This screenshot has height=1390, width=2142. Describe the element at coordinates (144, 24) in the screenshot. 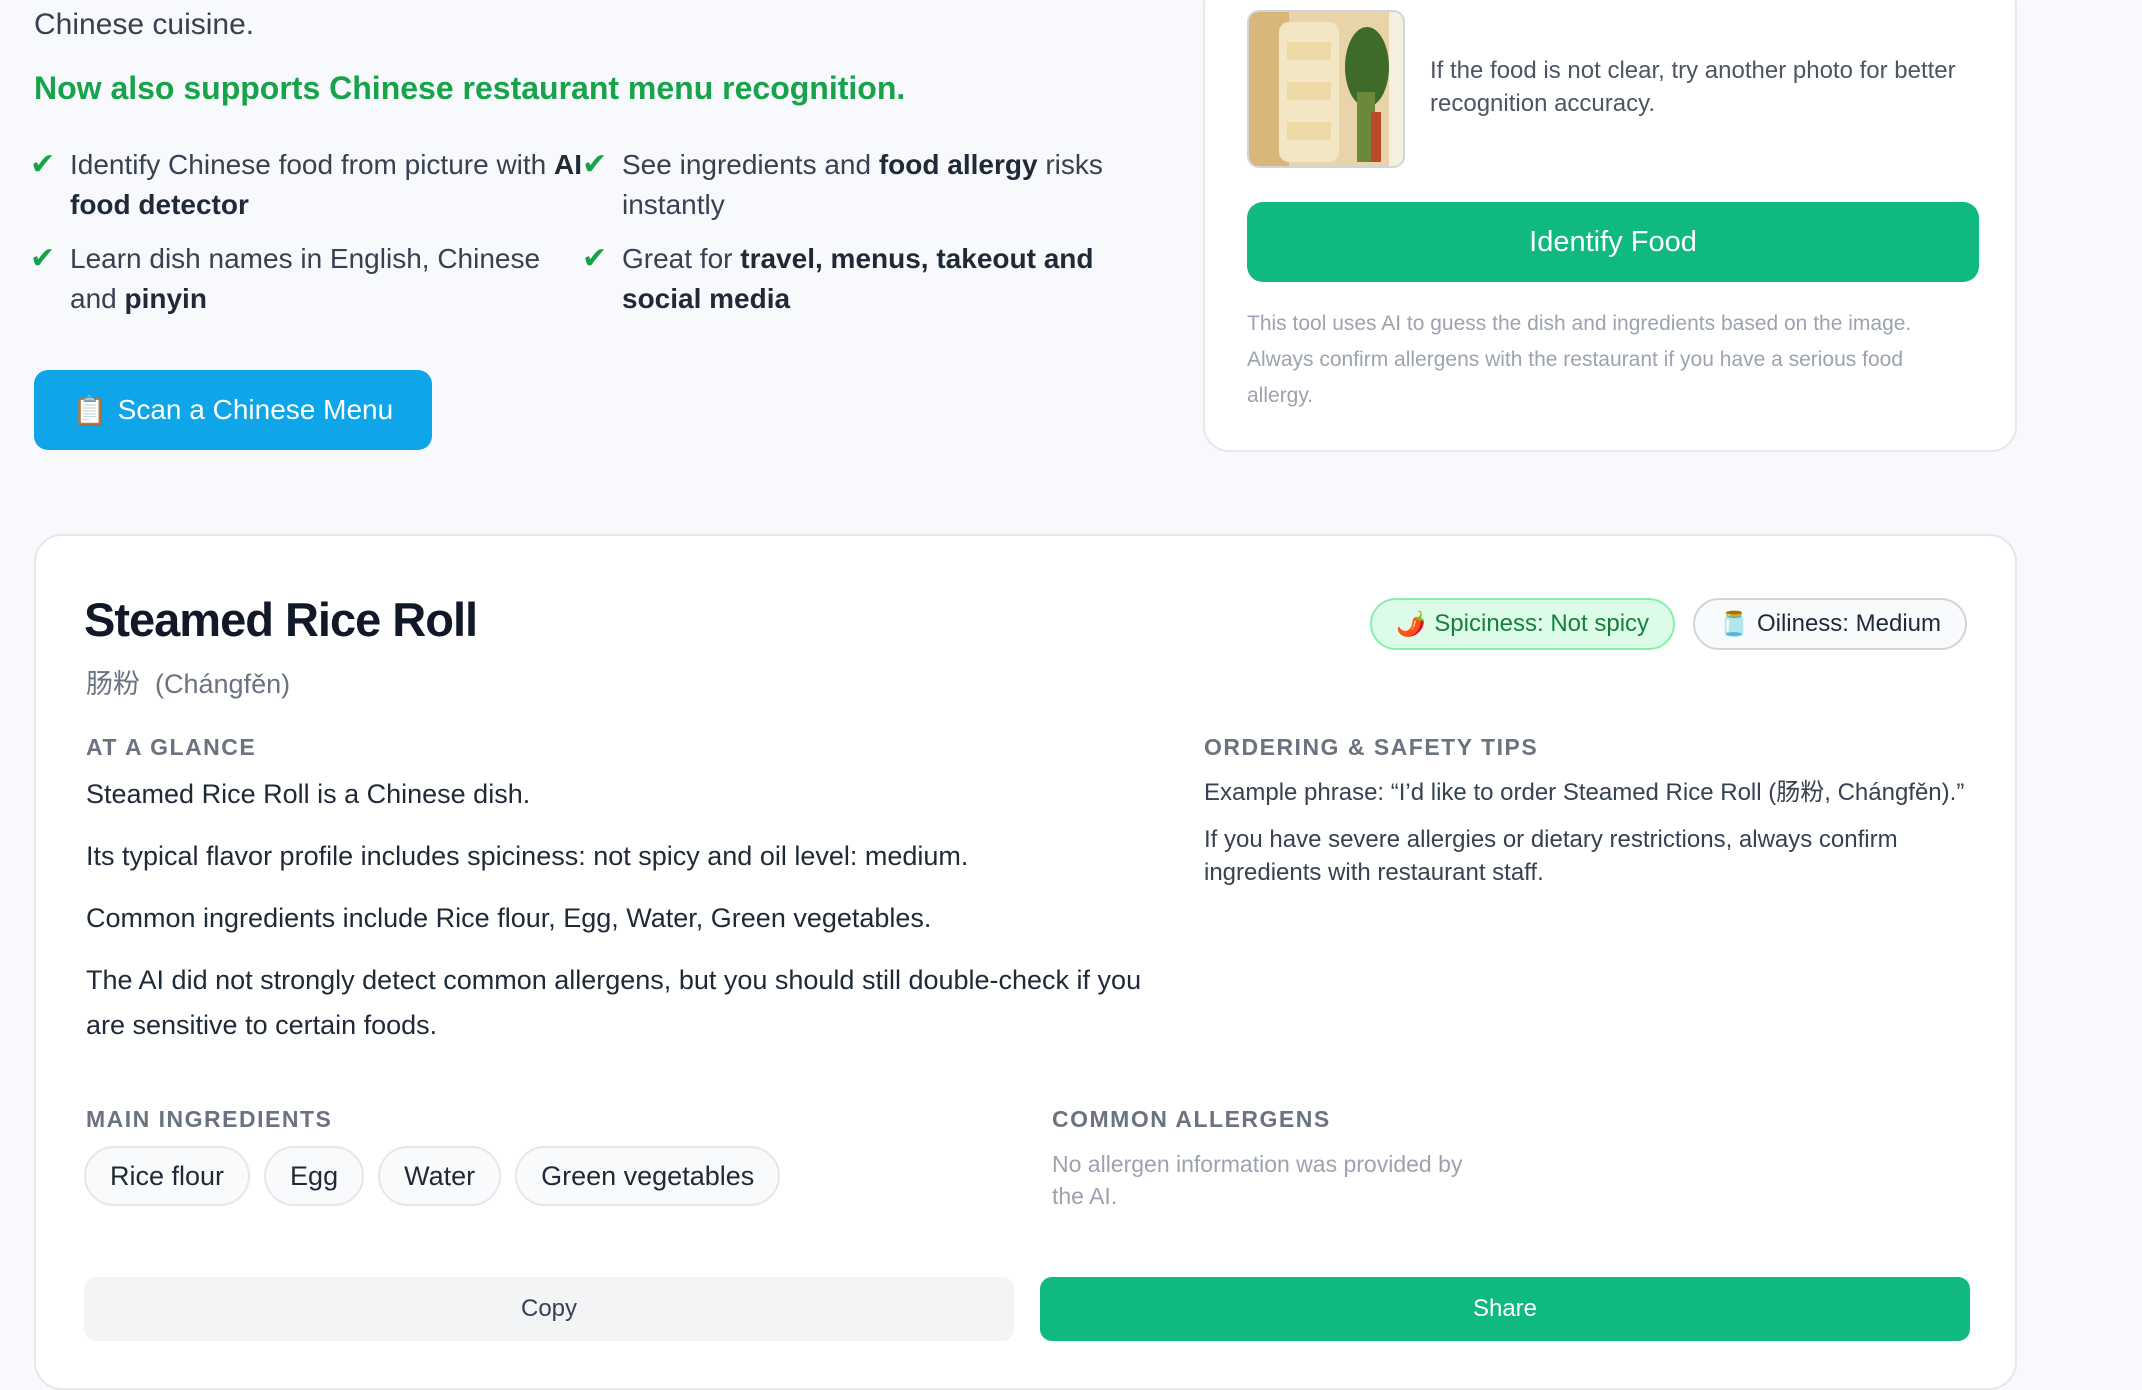

I see `intro-text: Chinese cuisine.` at that location.